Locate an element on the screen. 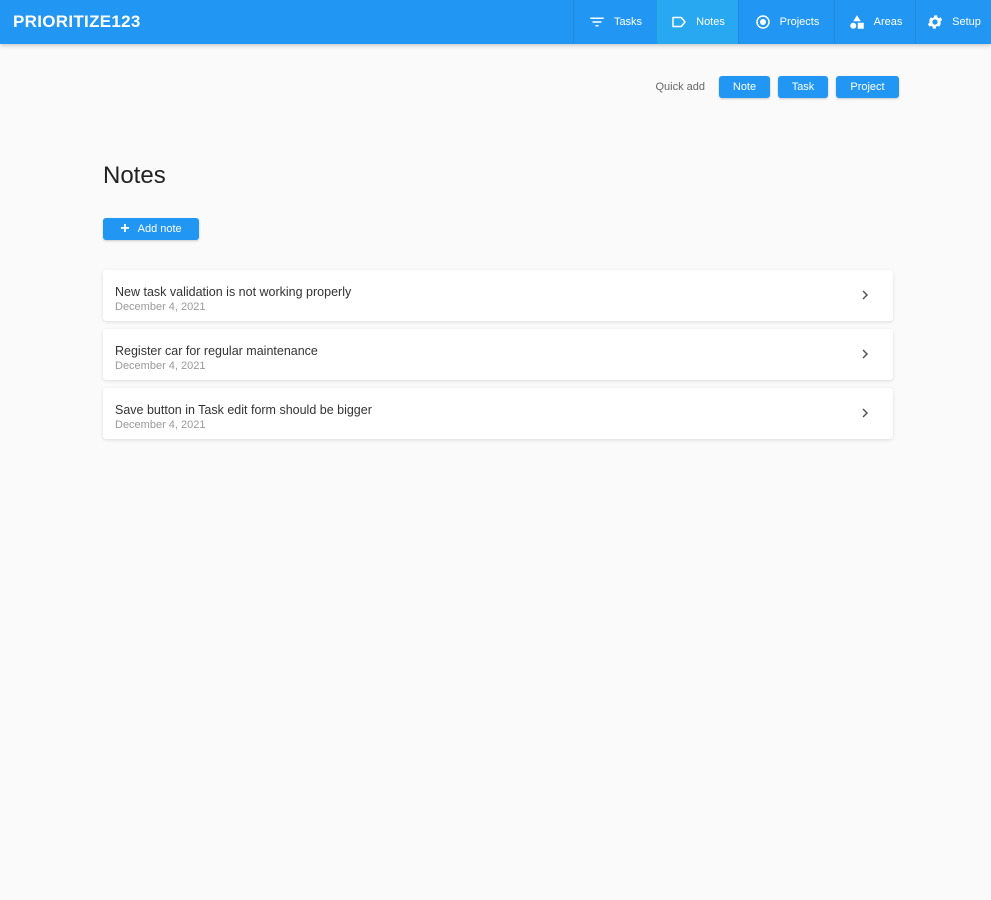 The width and height of the screenshot is (991, 900). nav-item-label: Setup is located at coordinates (966, 22).